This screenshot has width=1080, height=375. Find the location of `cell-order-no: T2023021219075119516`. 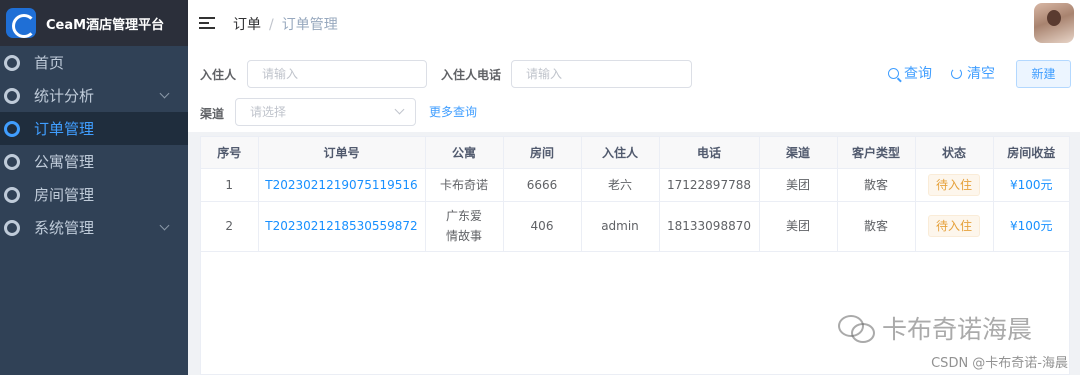

cell-order-no: T2023021219075119516 is located at coordinates (342, 185).